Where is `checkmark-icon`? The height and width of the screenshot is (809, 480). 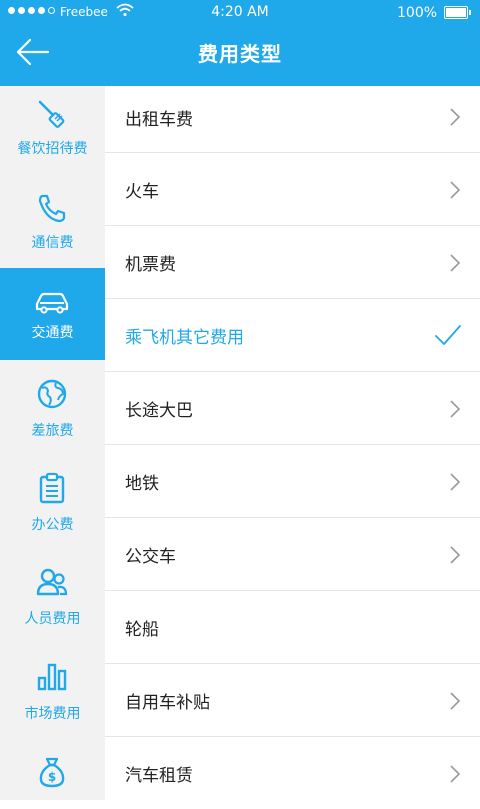 checkmark-icon is located at coordinates (448, 335).